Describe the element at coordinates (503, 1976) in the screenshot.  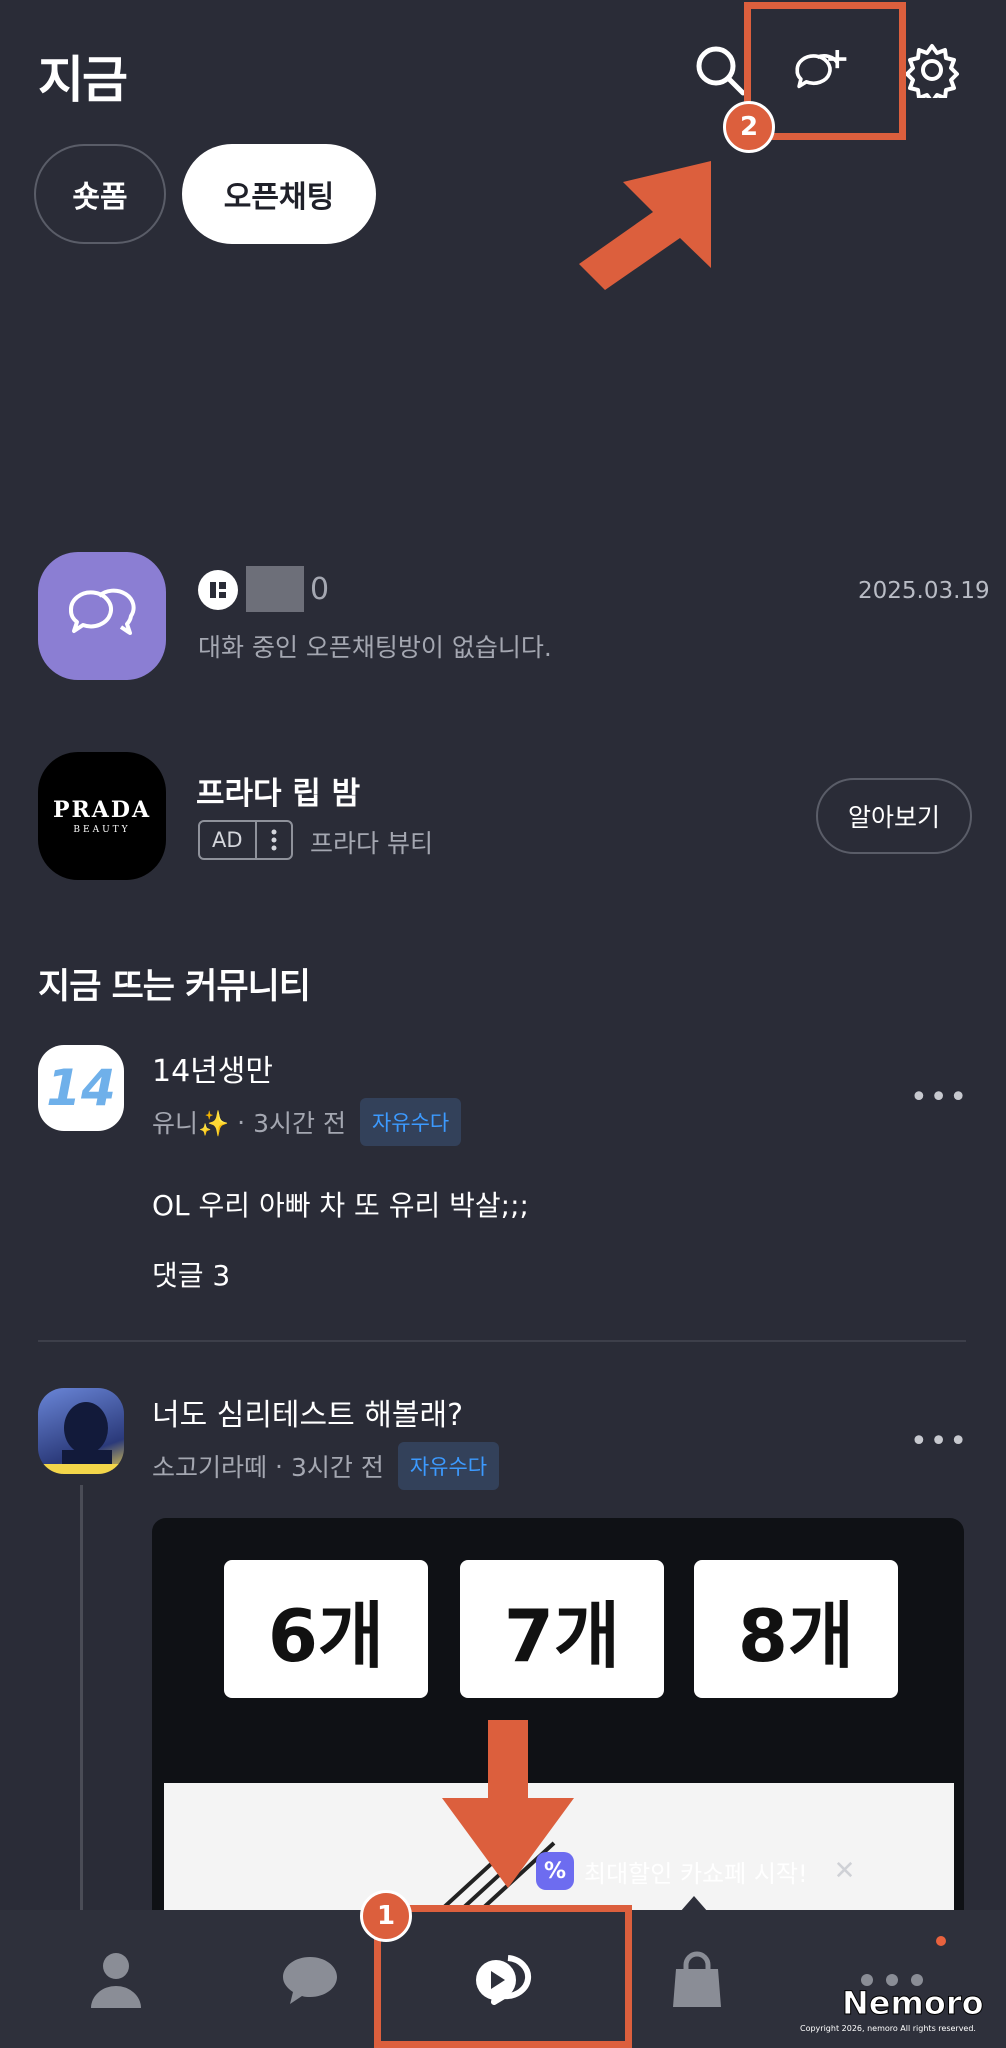
I see `highlight-box-now-tab` at that location.